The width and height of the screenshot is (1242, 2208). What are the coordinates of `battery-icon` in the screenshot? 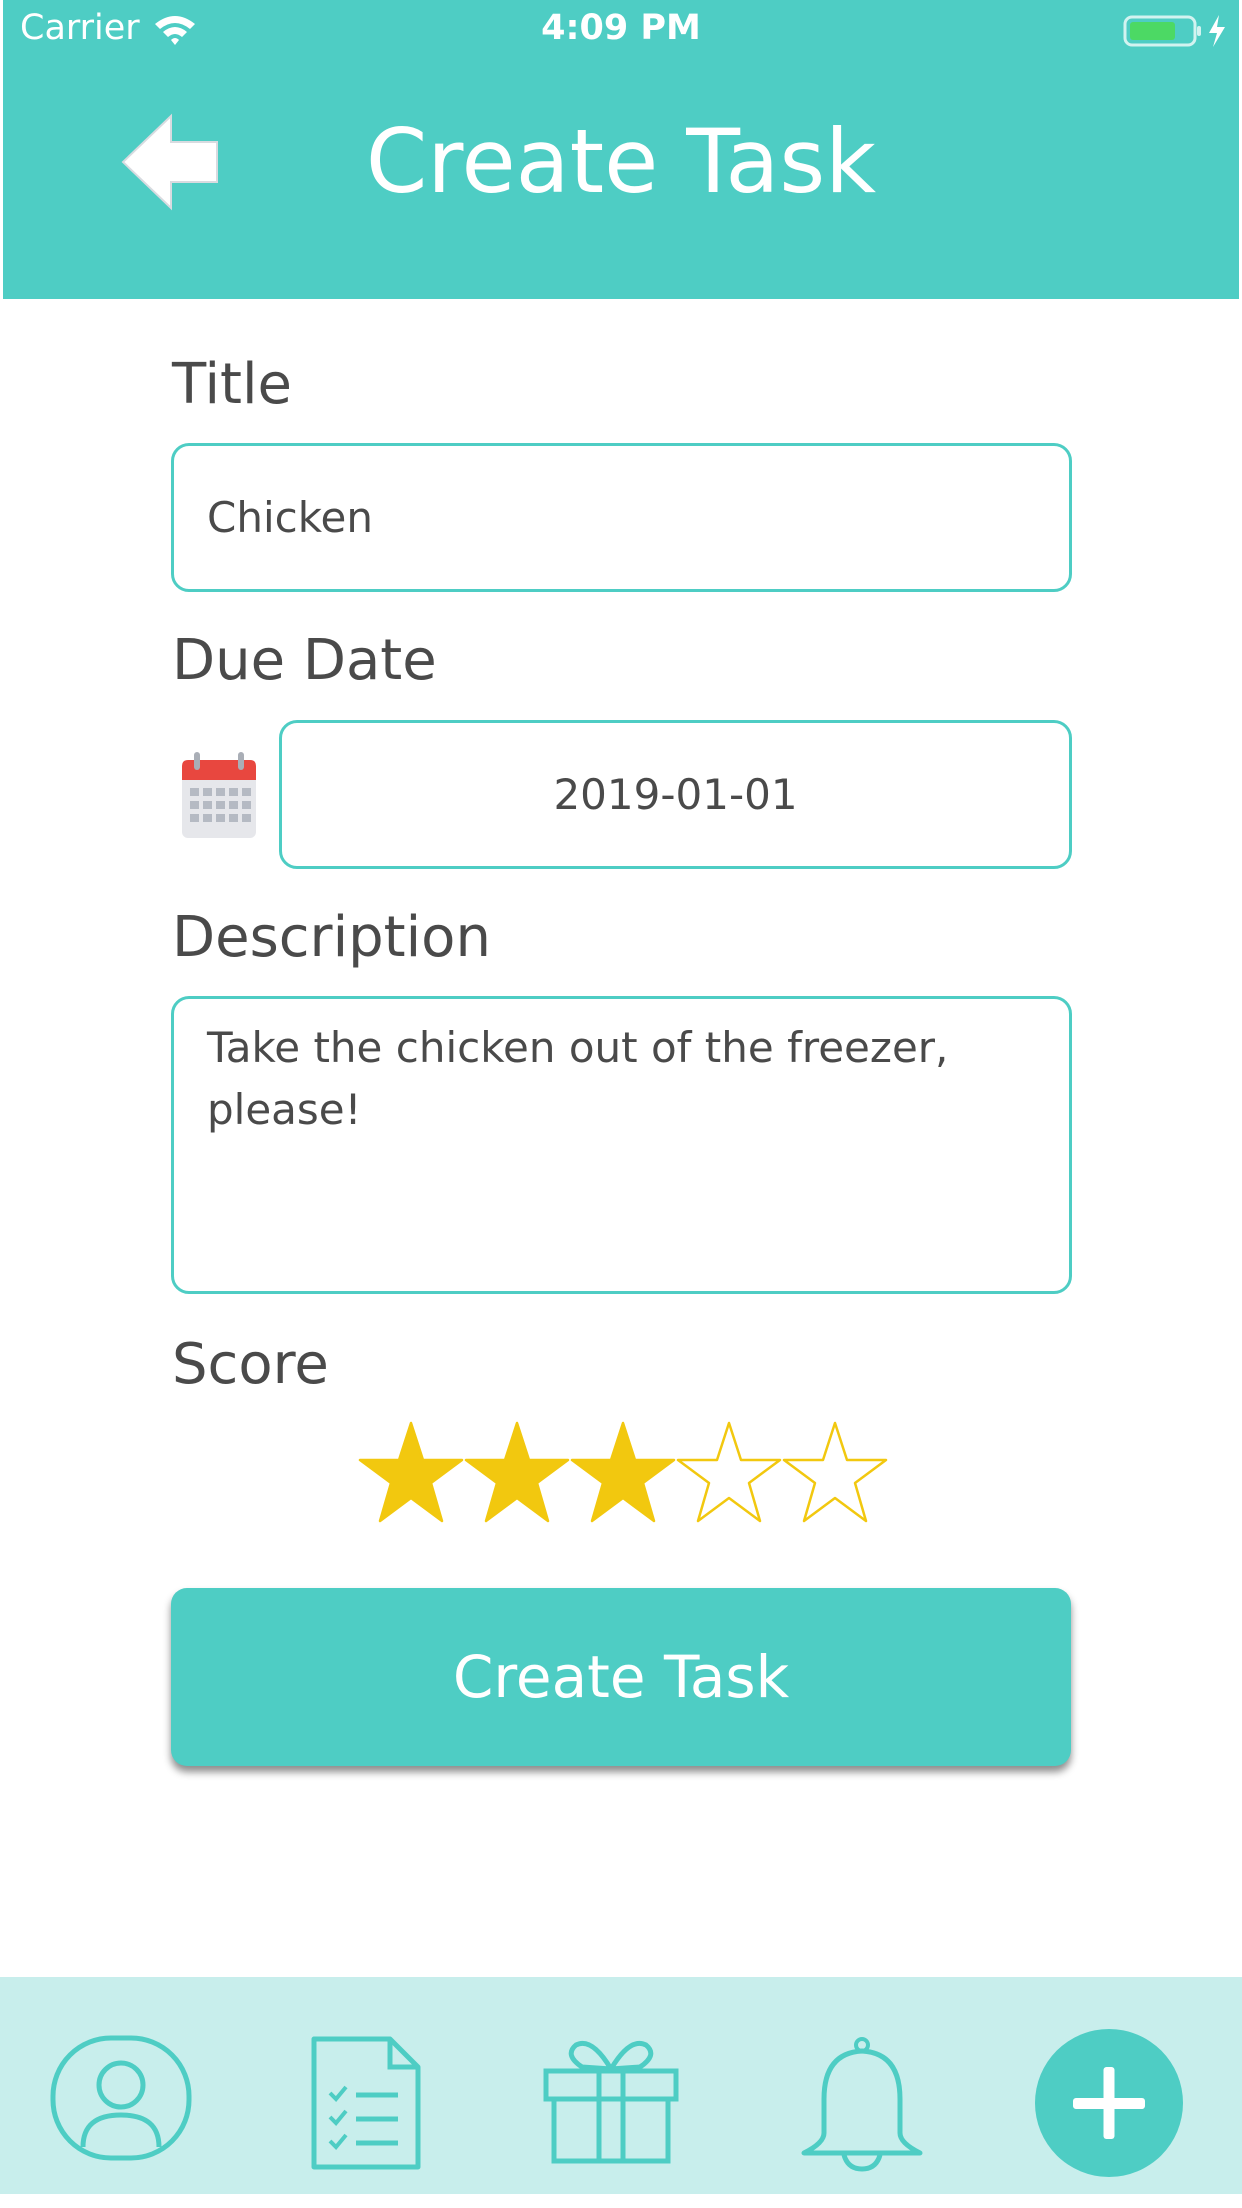 It's located at (1174, 31).